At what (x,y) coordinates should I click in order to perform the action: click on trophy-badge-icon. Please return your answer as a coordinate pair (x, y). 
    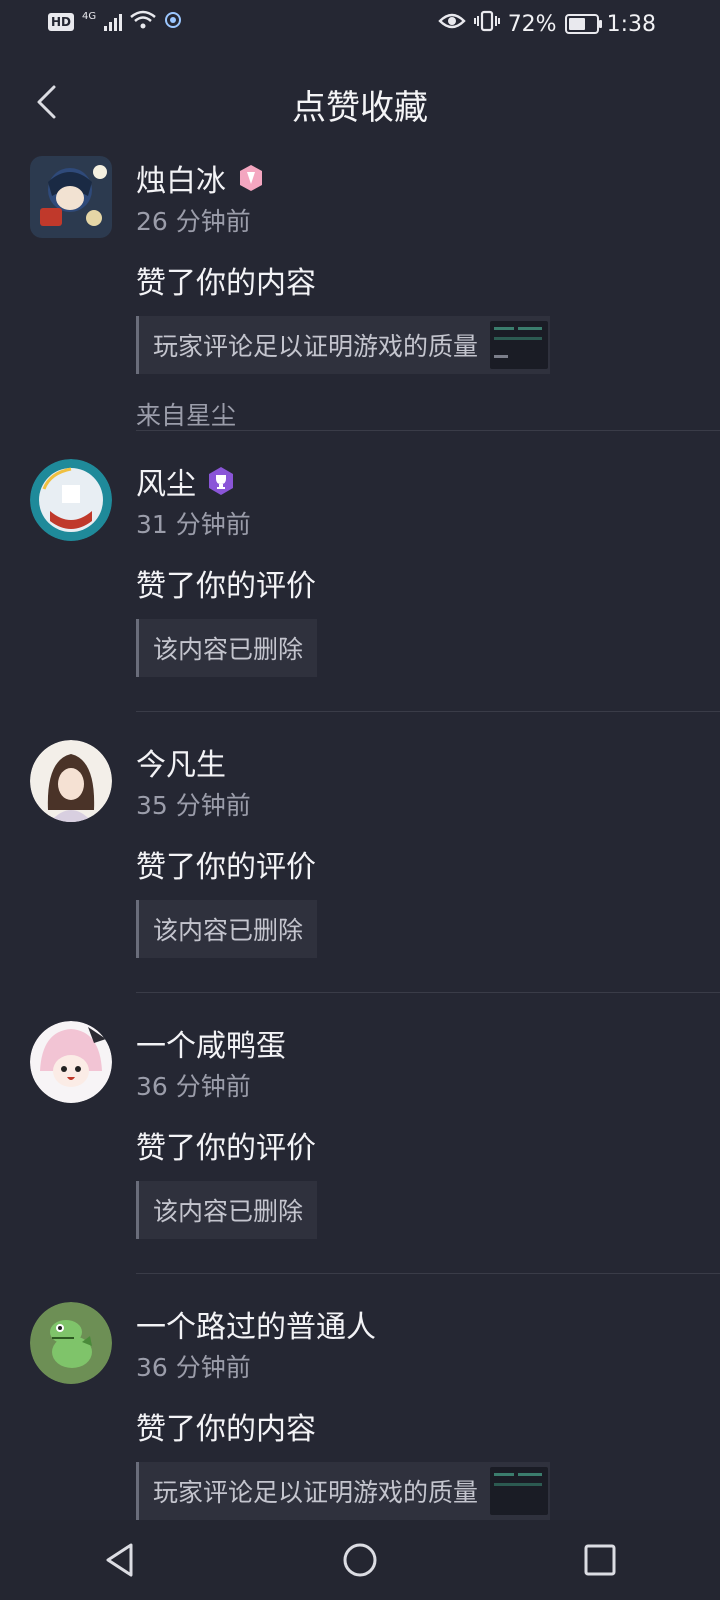
    Looking at the image, I should click on (221, 481).